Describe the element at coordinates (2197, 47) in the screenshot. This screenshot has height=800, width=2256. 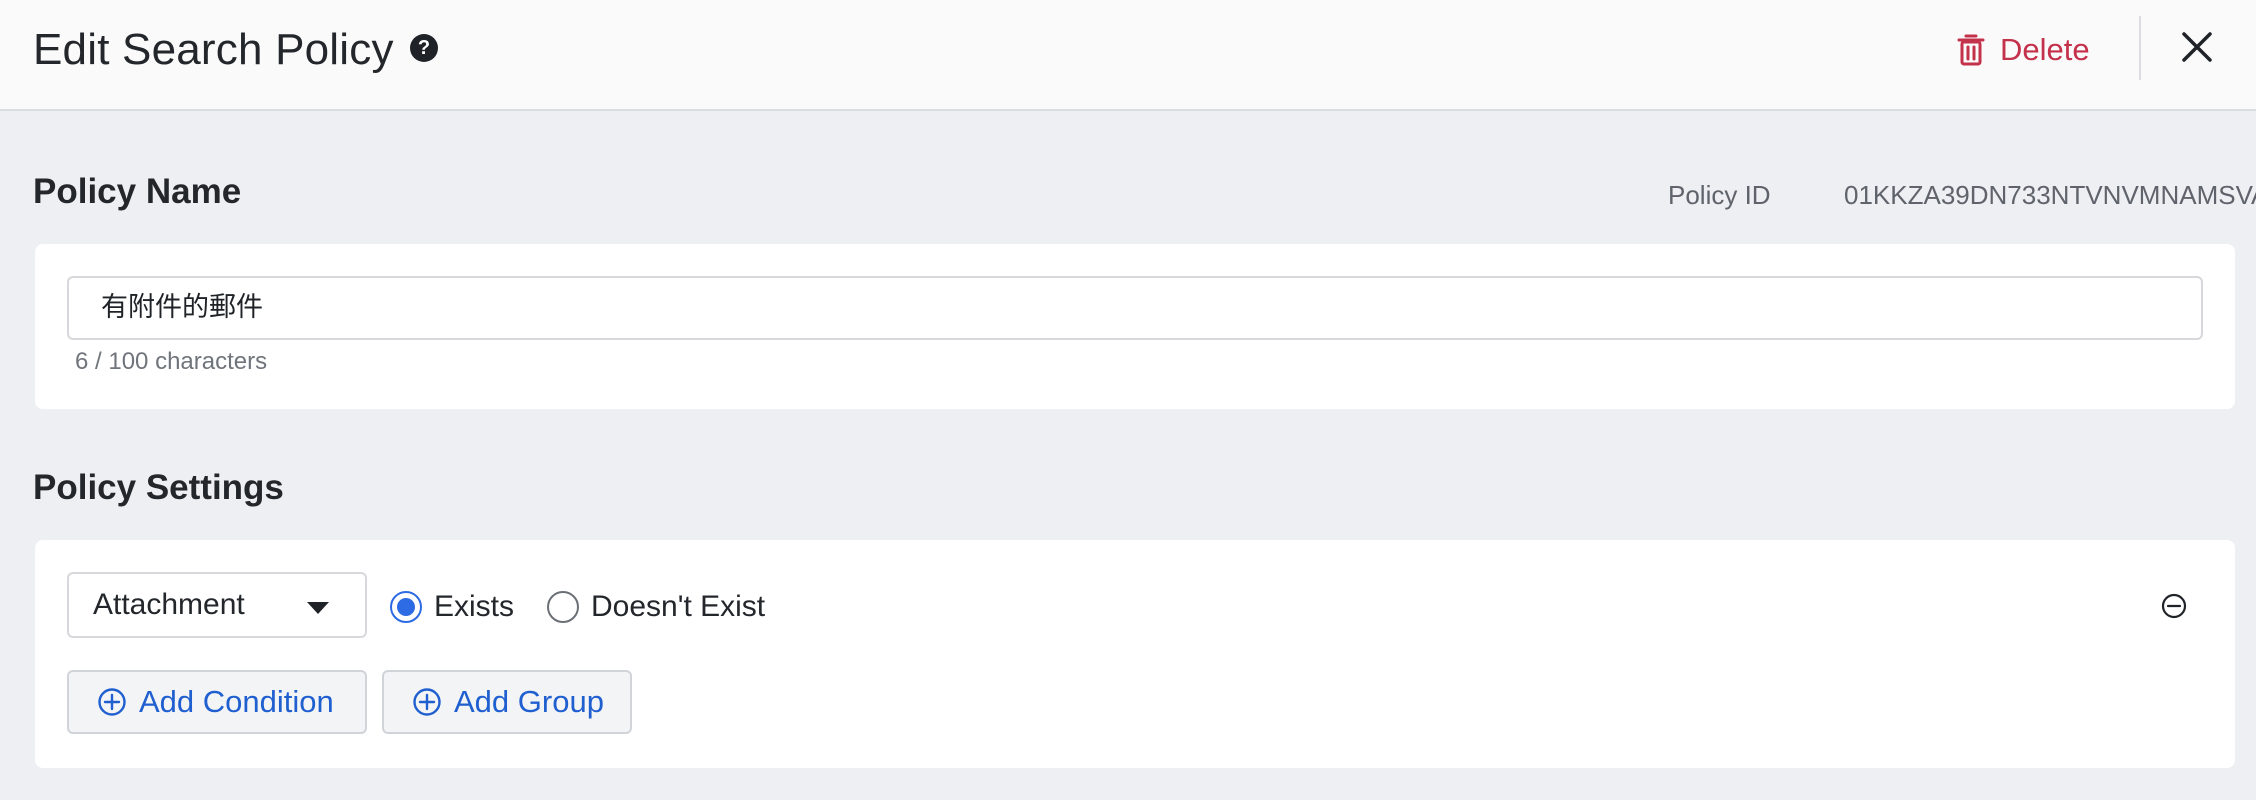
I see `close-icon` at that location.